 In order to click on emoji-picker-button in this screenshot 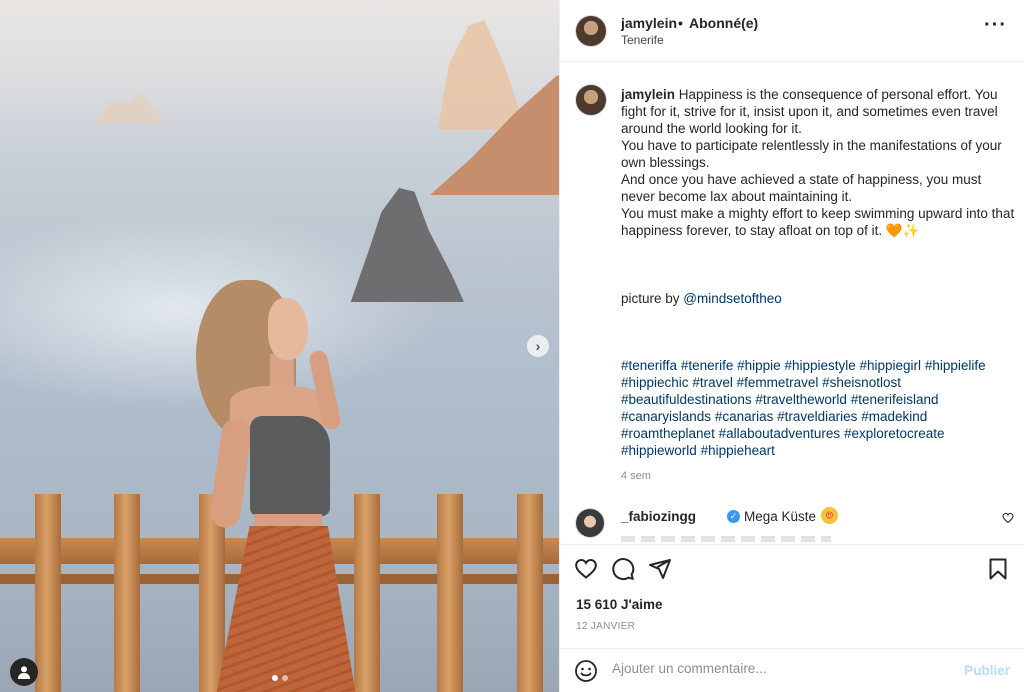, I will do `click(586, 671)`.